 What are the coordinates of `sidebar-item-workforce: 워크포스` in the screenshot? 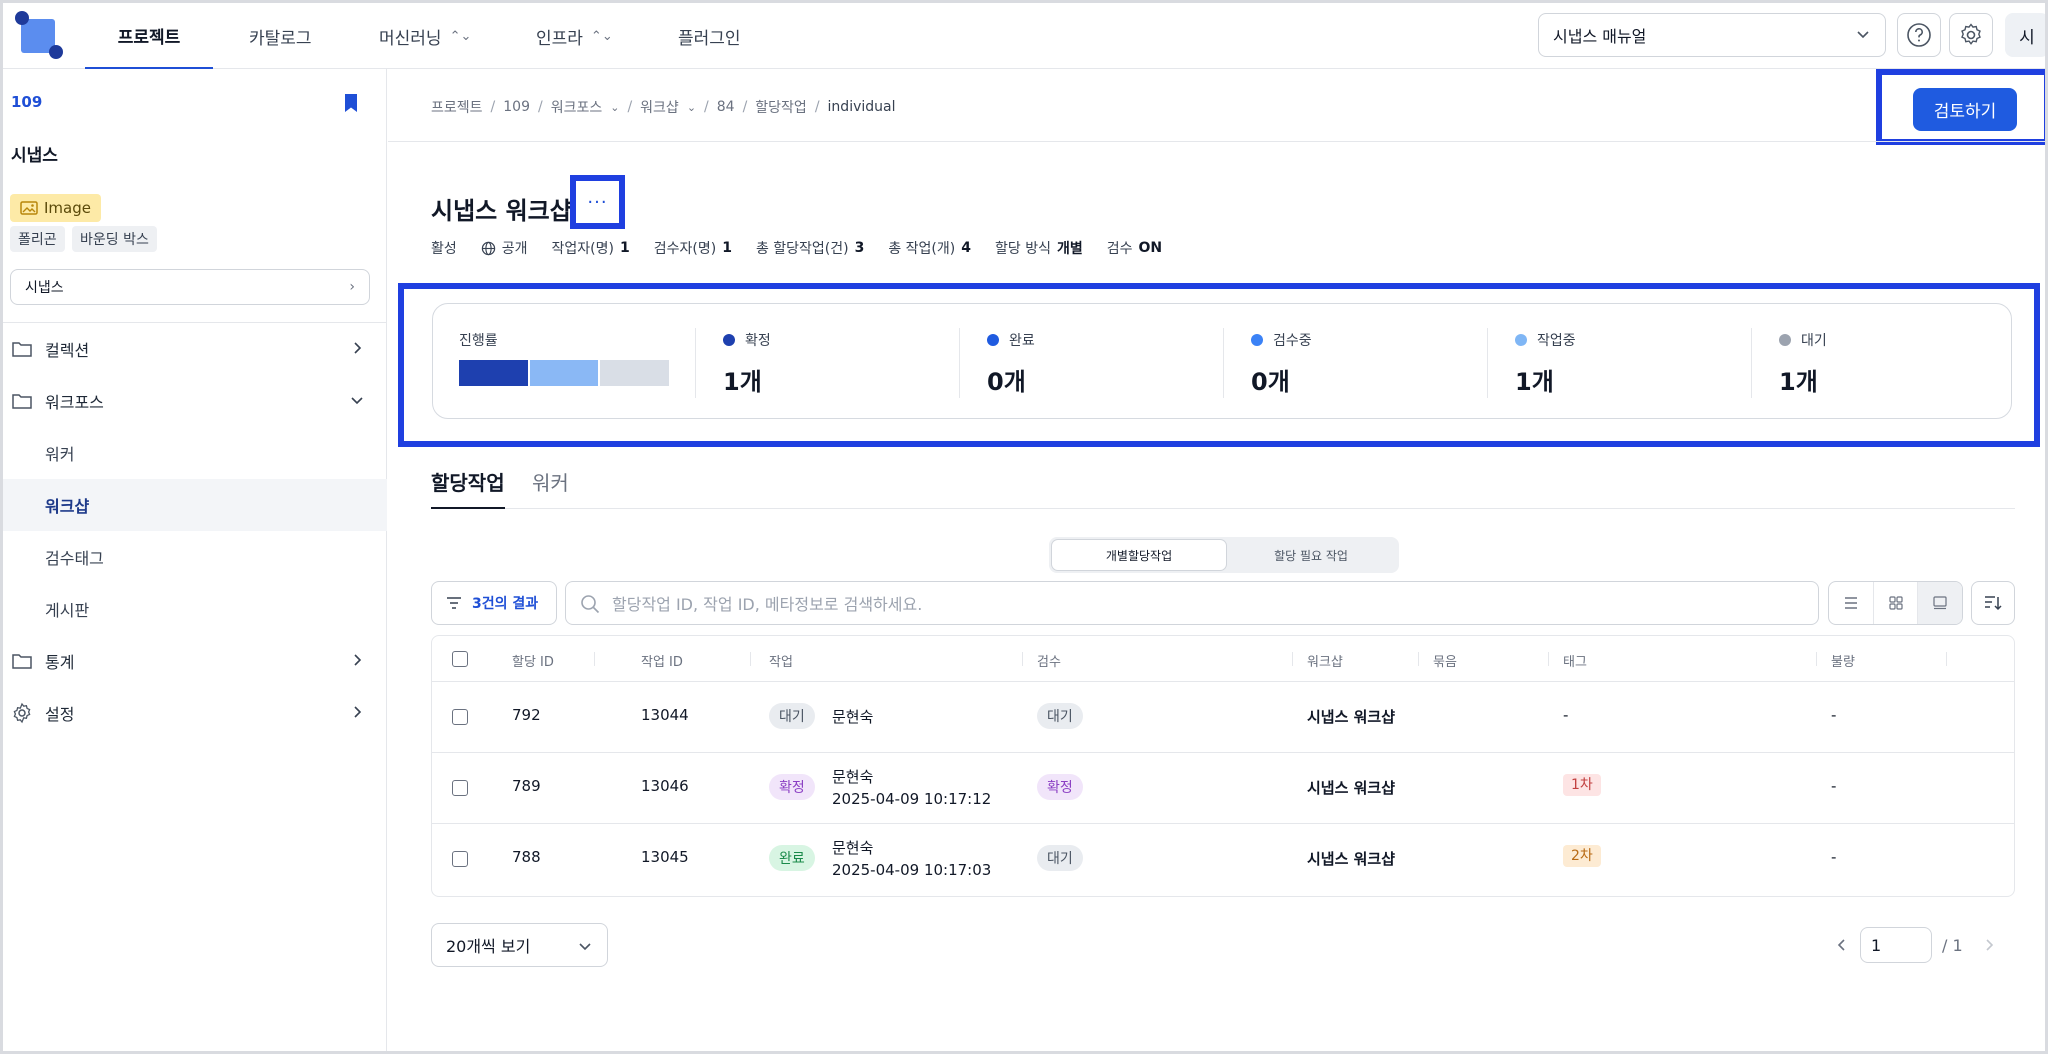 It's located at (195, 401).